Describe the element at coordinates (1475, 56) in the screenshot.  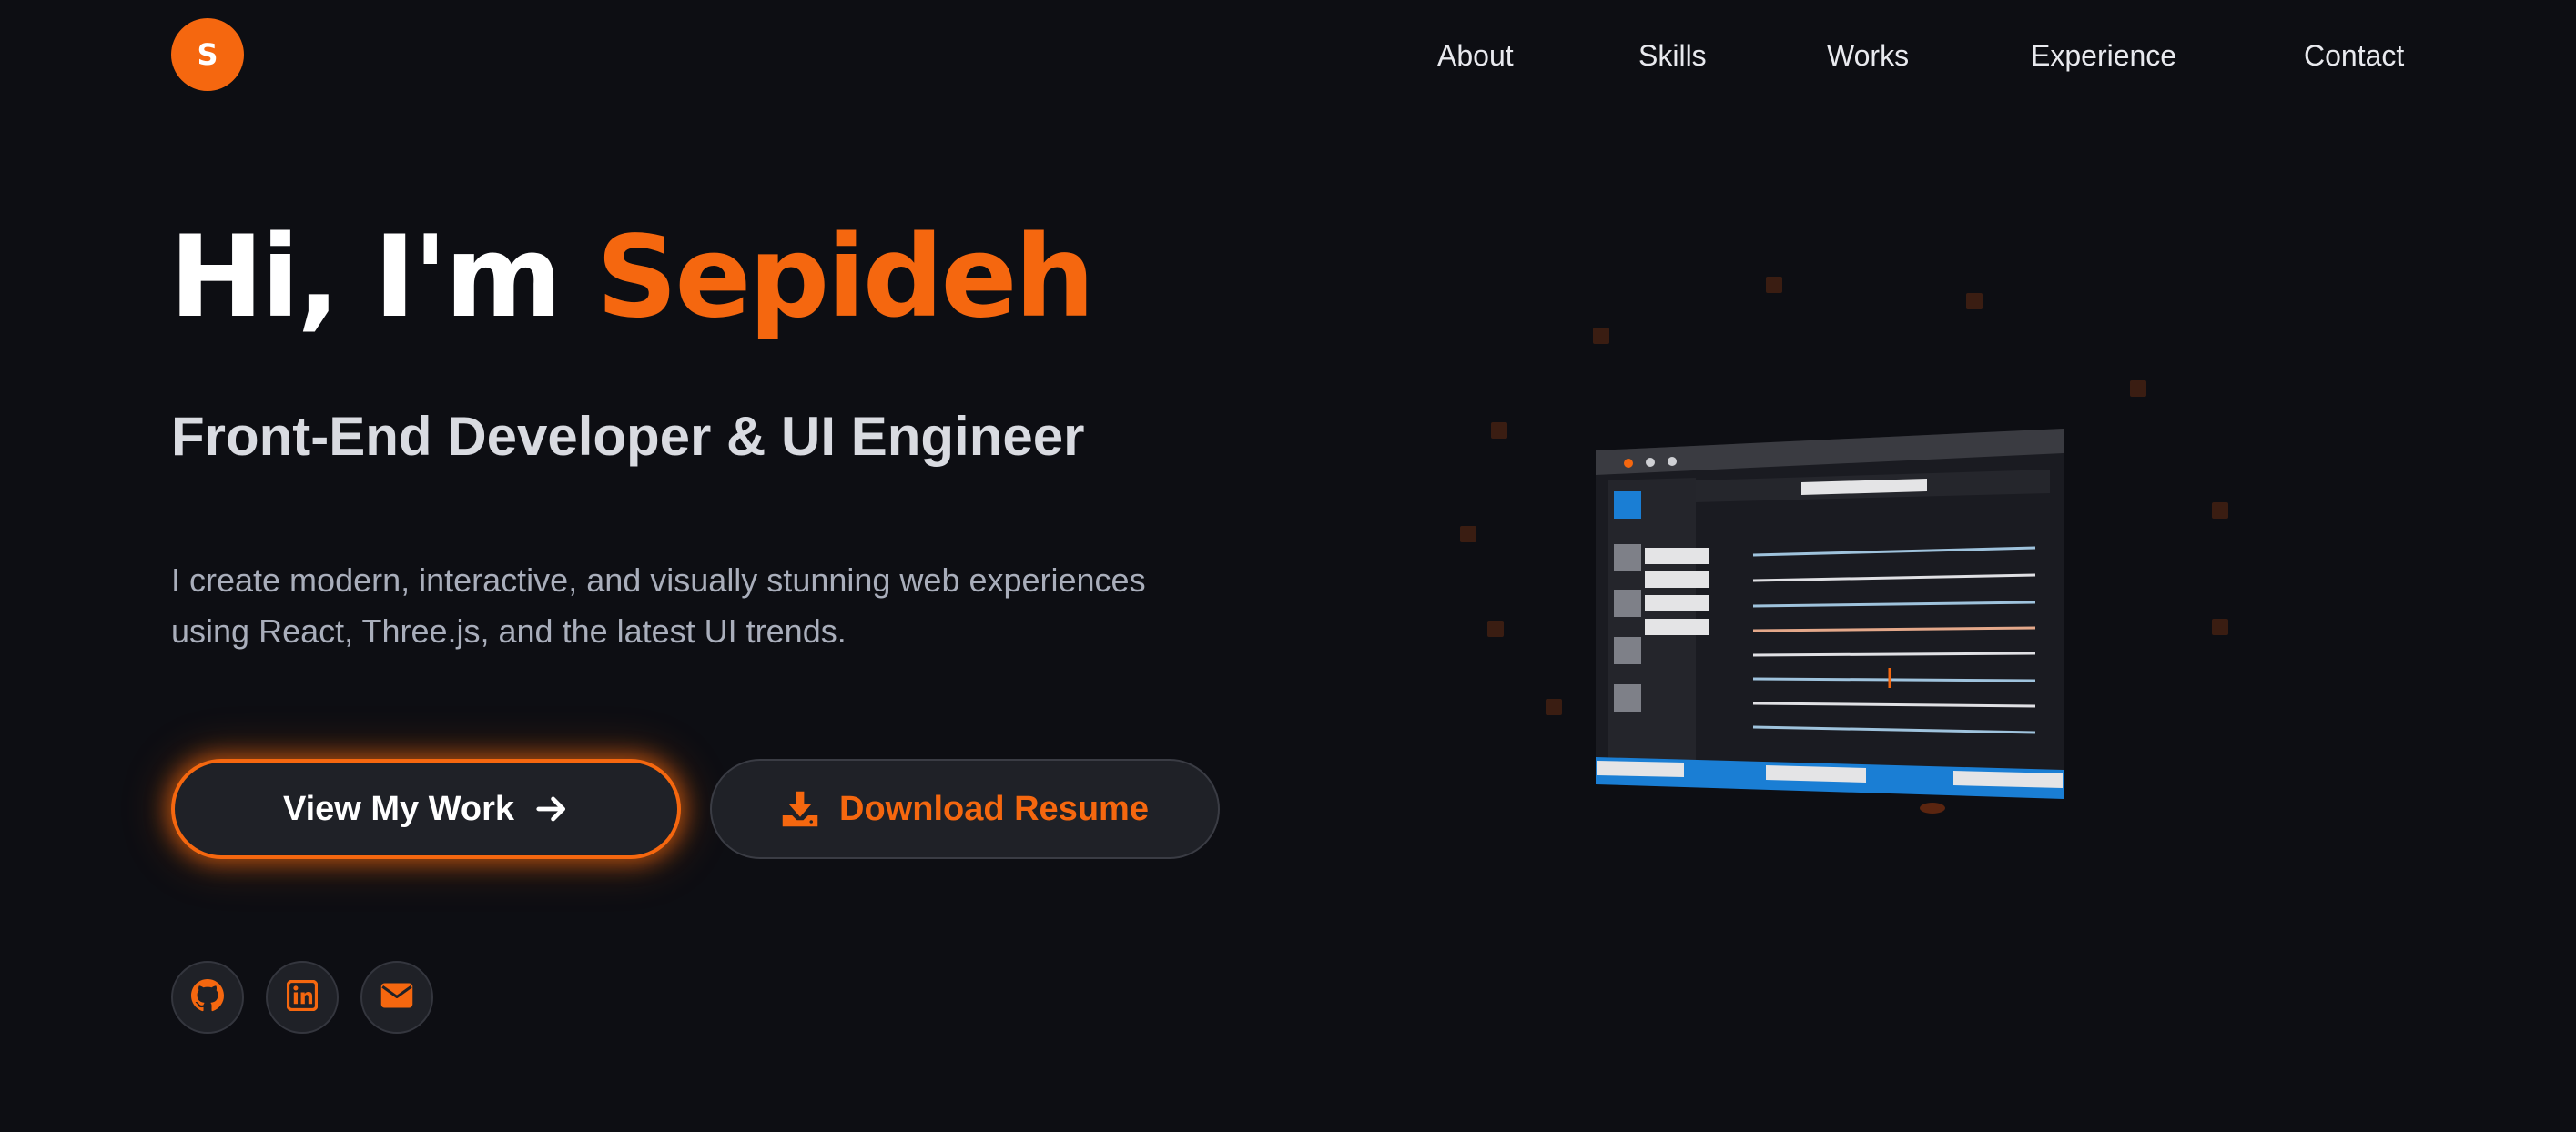
I see `nav-link-about: About` at that location.